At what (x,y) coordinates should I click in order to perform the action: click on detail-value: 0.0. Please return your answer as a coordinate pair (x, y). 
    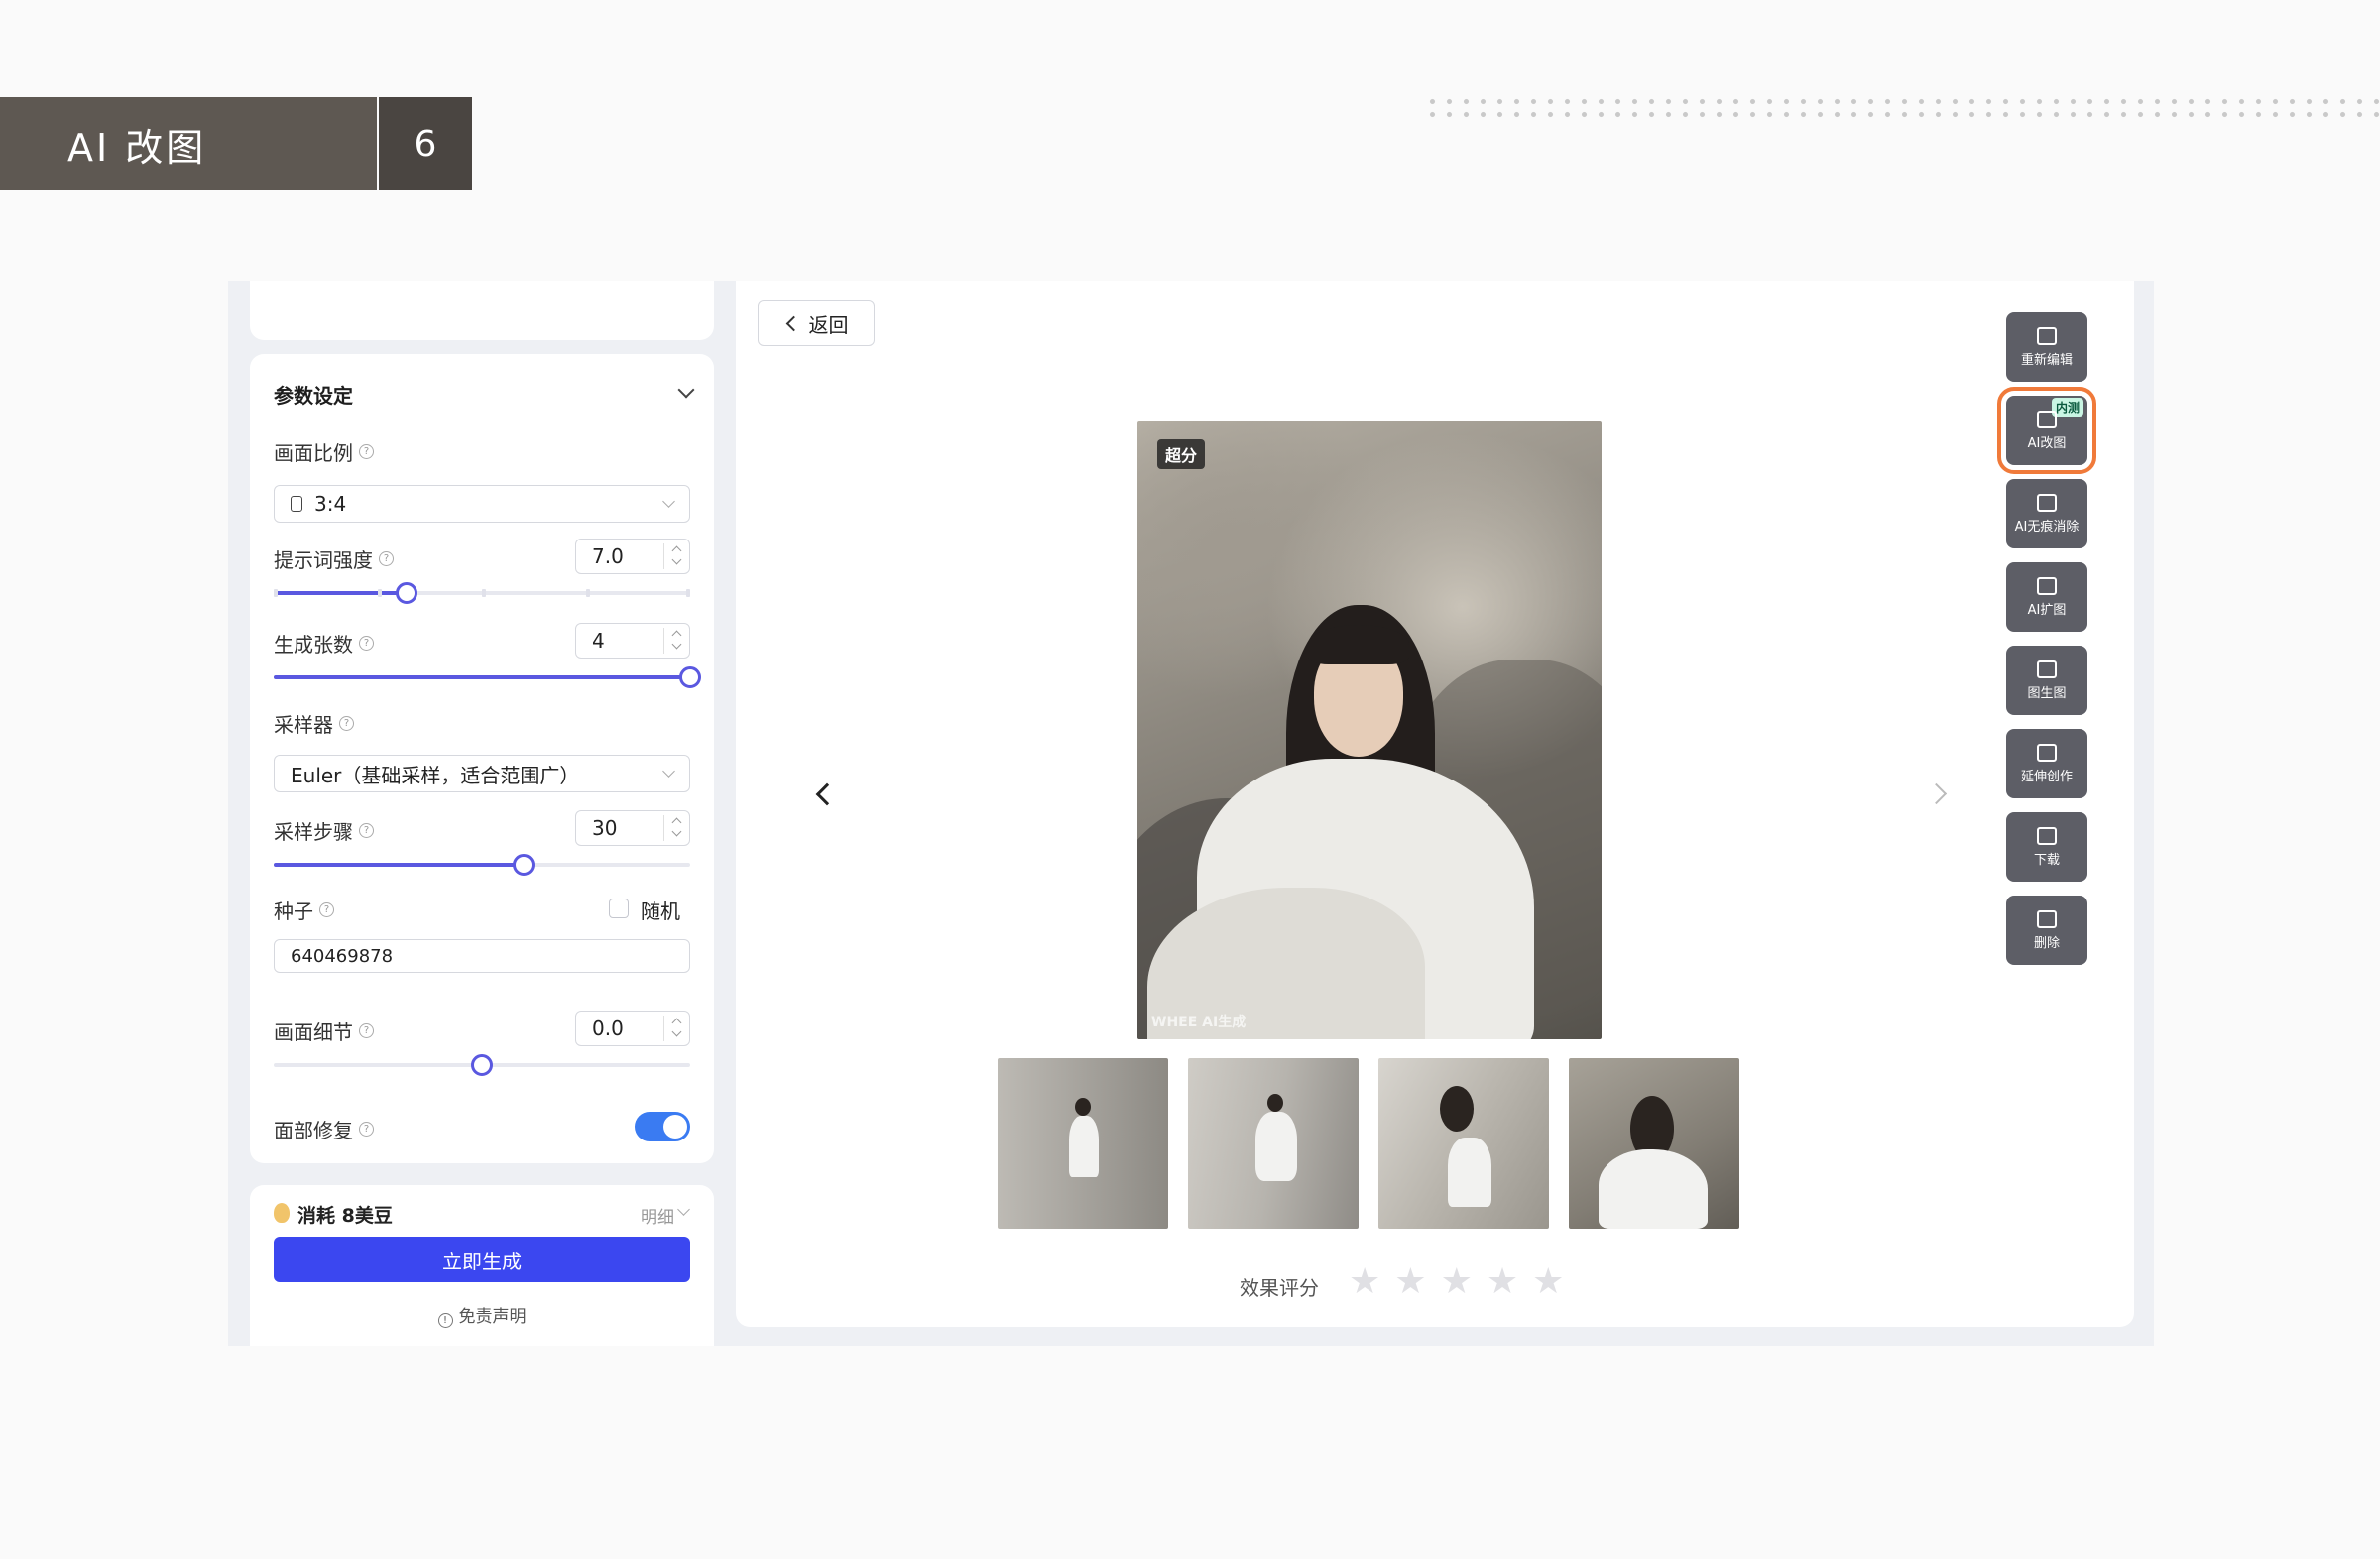
    Looking at the image, I should click on (608, 1028).